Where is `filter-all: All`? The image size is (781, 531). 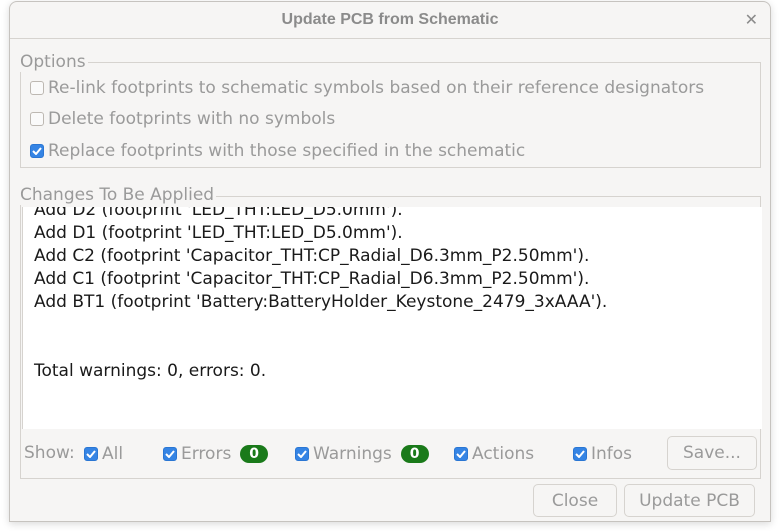
filter-all: All is located at coordinates (103, 454).